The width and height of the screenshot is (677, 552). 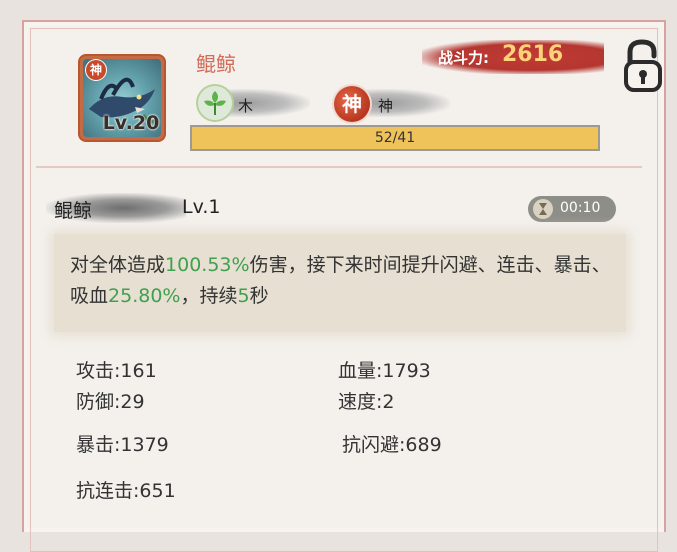 I want to click on stat-anti-dodge: 抗闪避:689, so click(x=392, y=445).